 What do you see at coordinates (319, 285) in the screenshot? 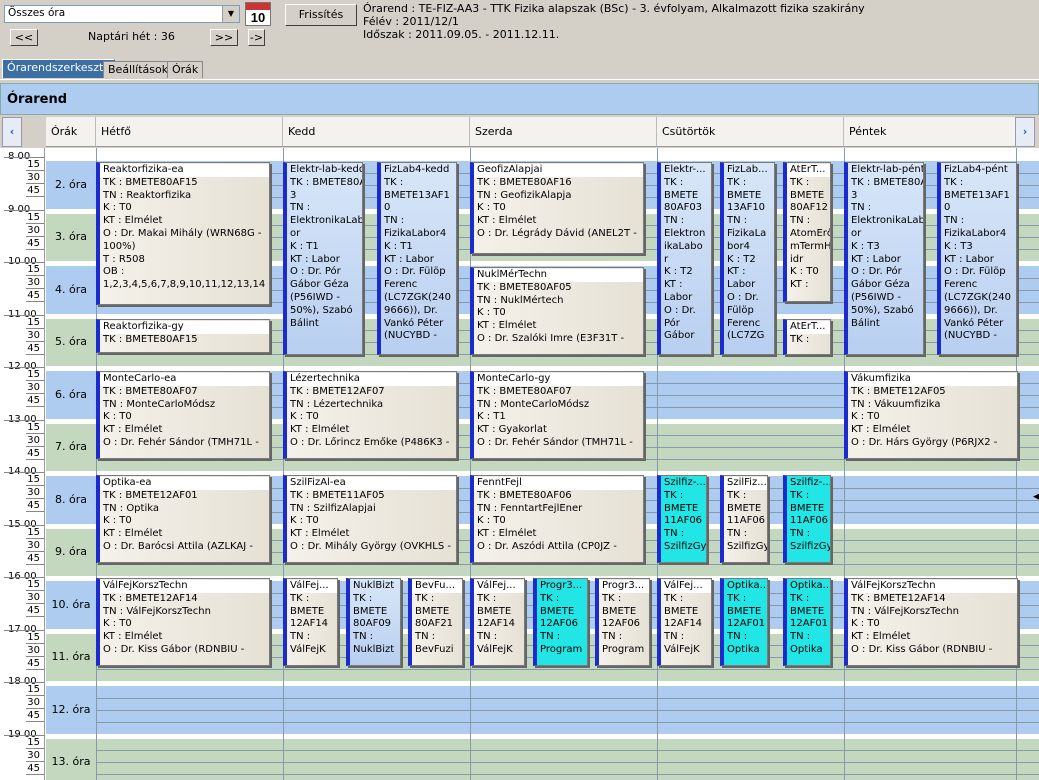
I see `course-detail: Gábor Géza` at bounding box center [319, 285].